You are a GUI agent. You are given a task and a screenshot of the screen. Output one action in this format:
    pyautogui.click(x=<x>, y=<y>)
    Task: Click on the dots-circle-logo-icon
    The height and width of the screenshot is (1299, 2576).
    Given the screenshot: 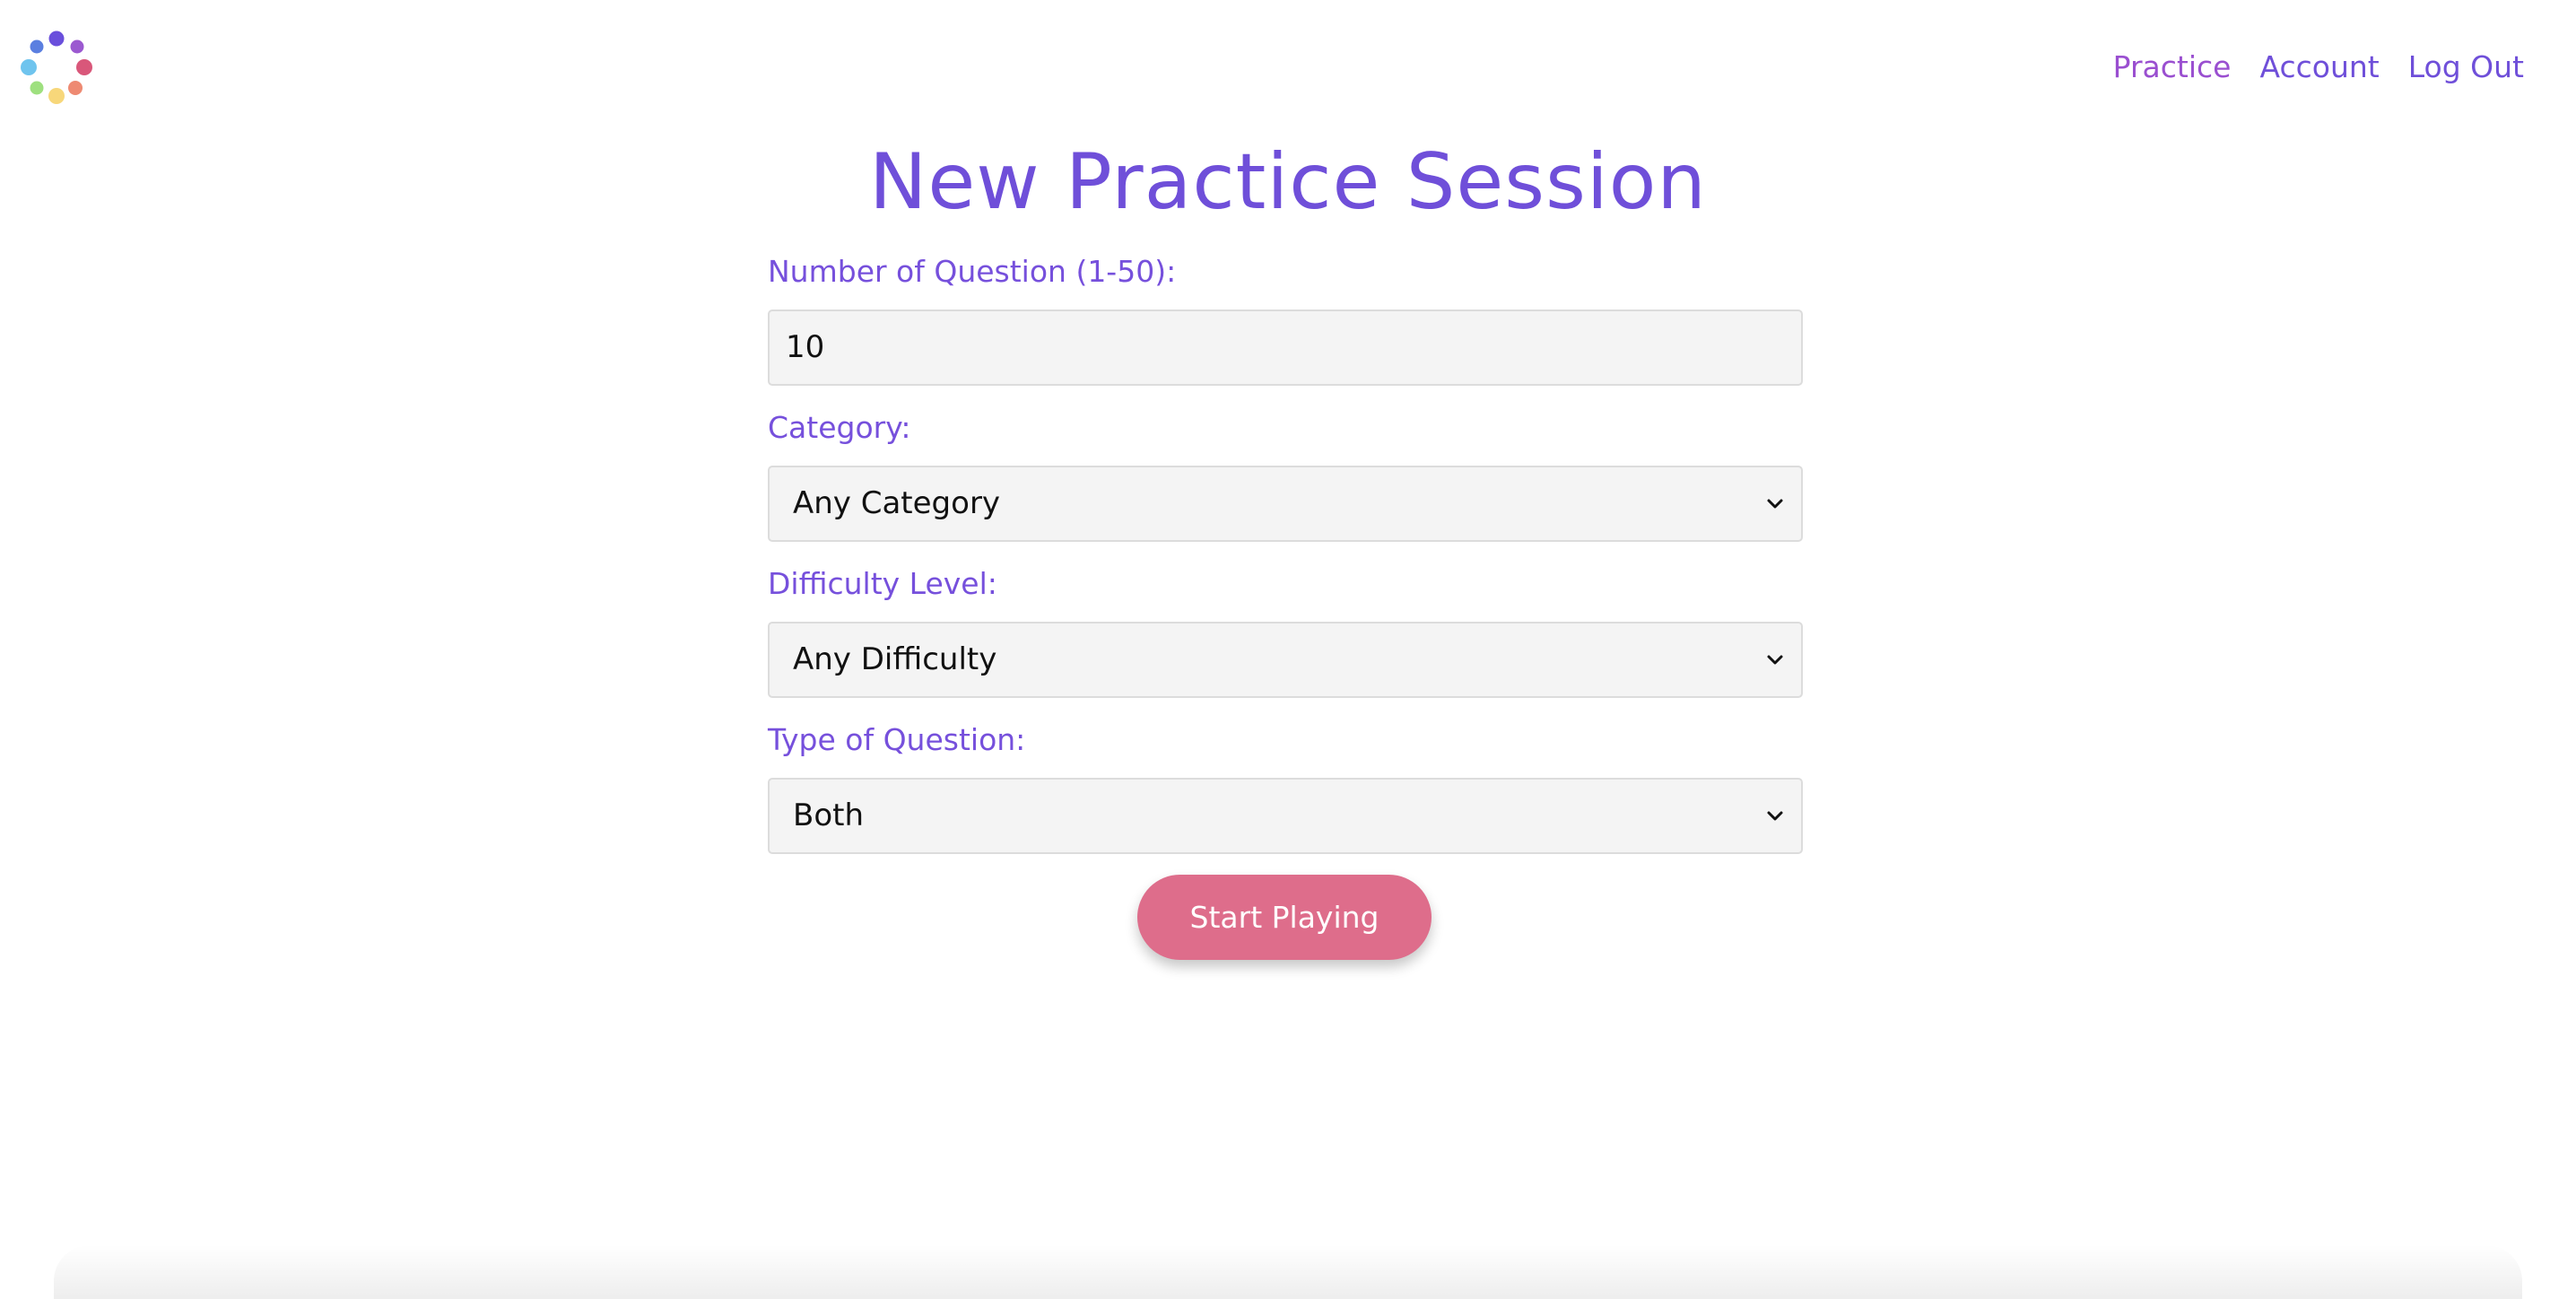 What is the action you would take?
    pyautogui.click(x=56, y=68)
    